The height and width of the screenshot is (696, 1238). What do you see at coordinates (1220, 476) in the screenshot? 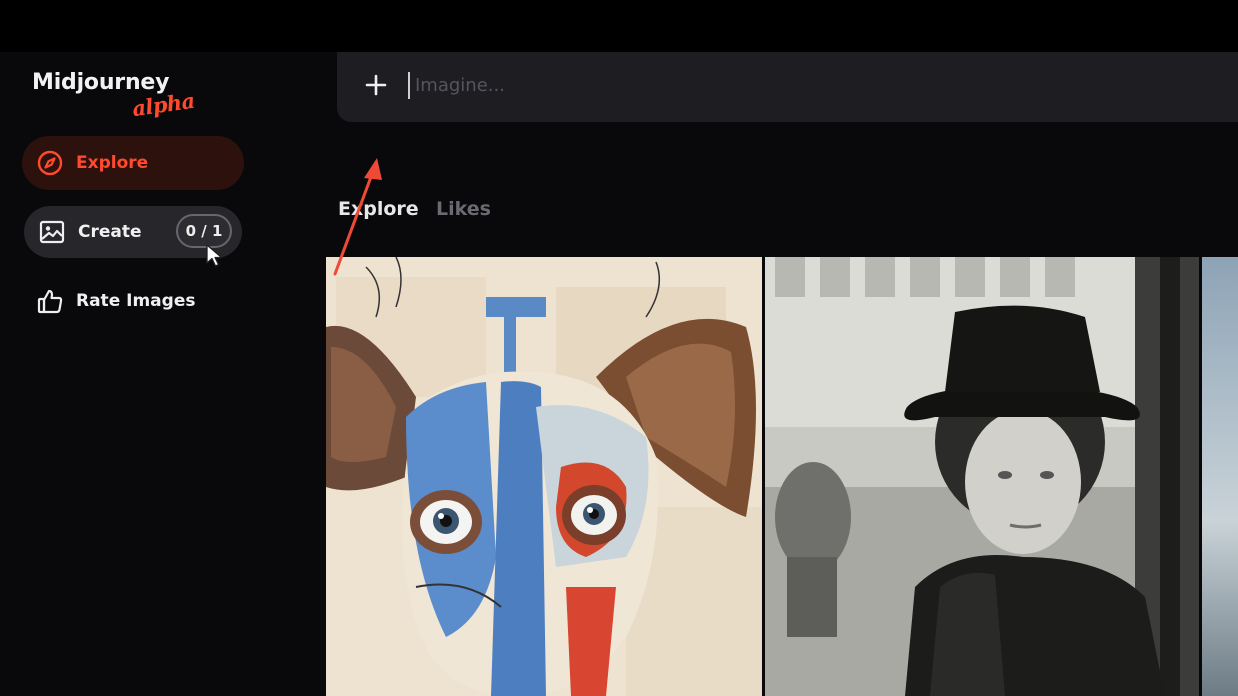
I see `gallery-image` at bounding box center [1220, 476].